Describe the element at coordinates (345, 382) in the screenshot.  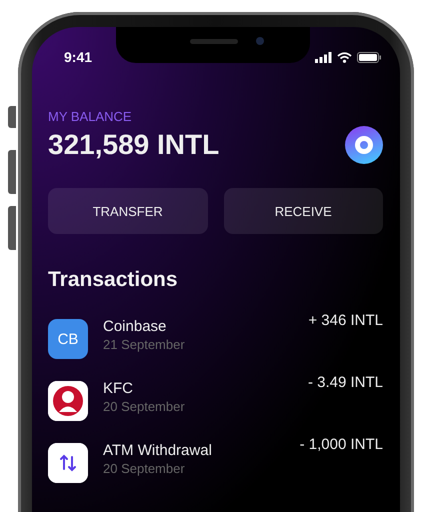
I see `transaction-amount: - 3.49 INTL` at that location.